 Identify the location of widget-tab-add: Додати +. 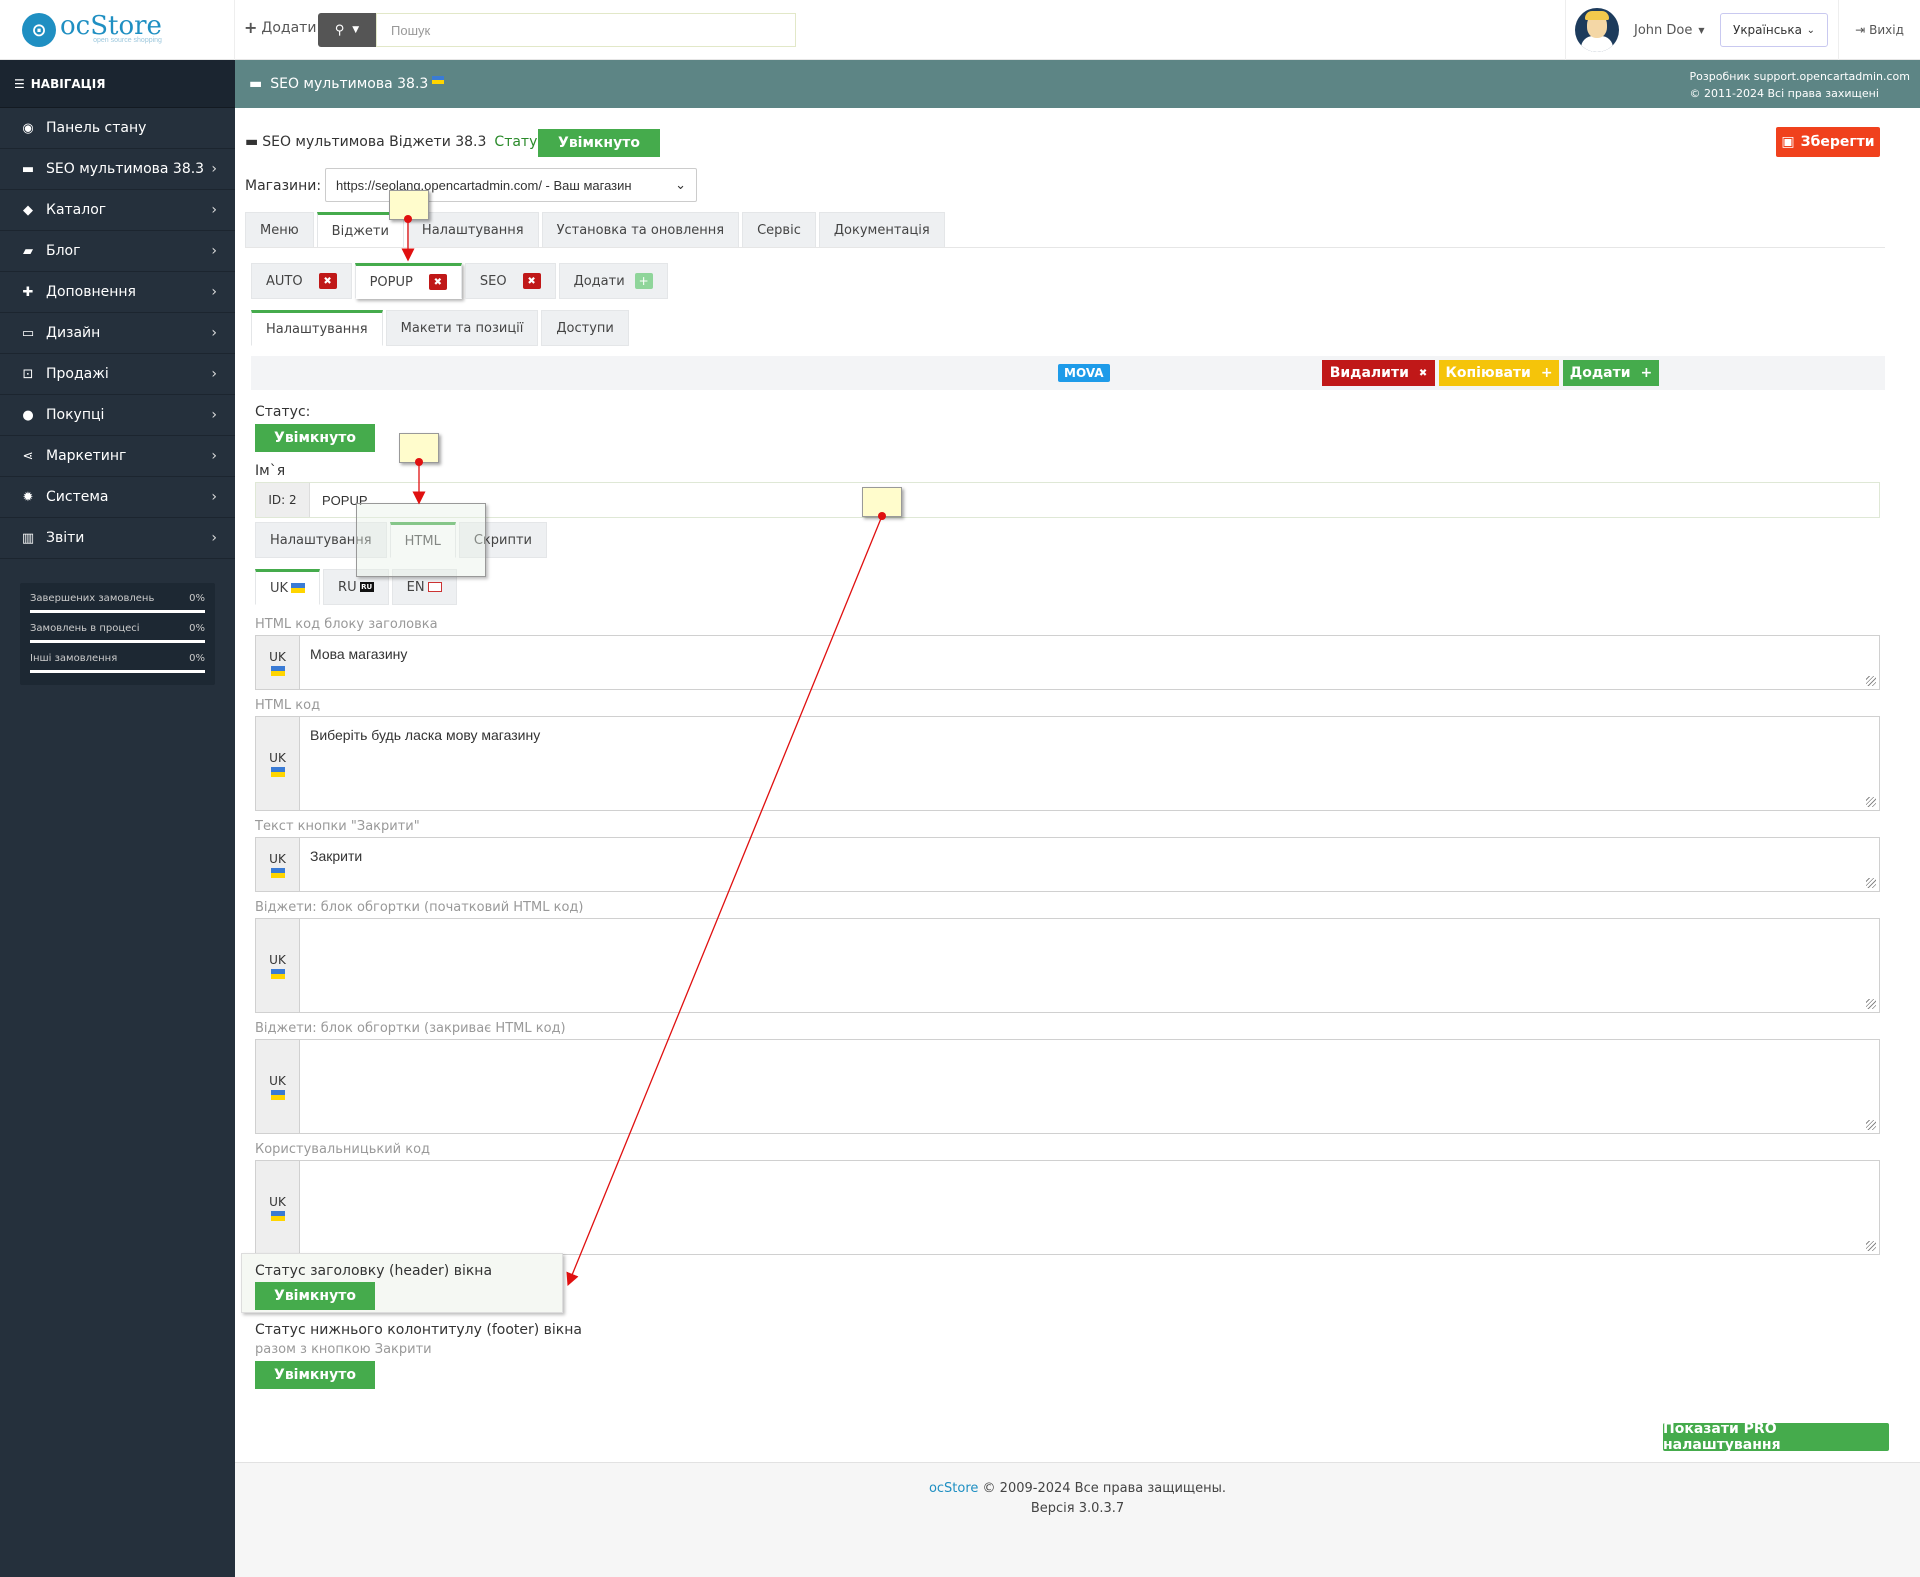
(613, 281).